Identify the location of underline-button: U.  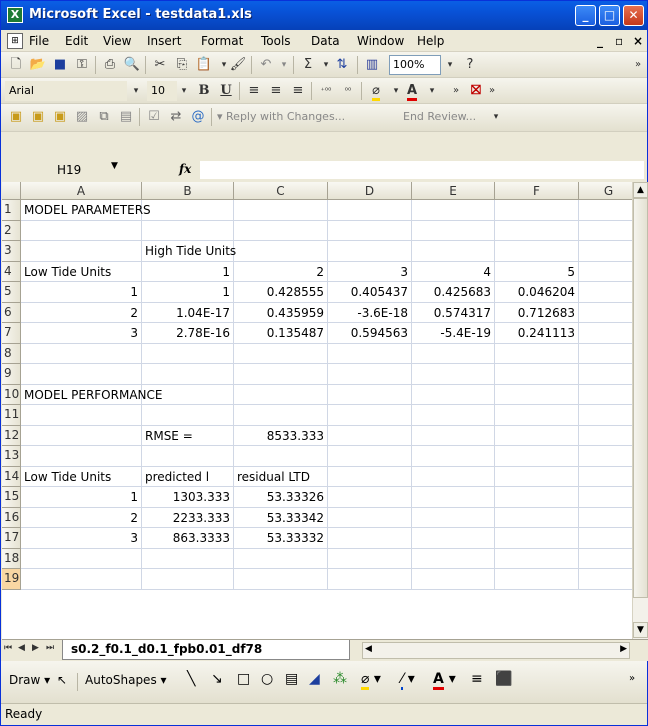
(226, 91).